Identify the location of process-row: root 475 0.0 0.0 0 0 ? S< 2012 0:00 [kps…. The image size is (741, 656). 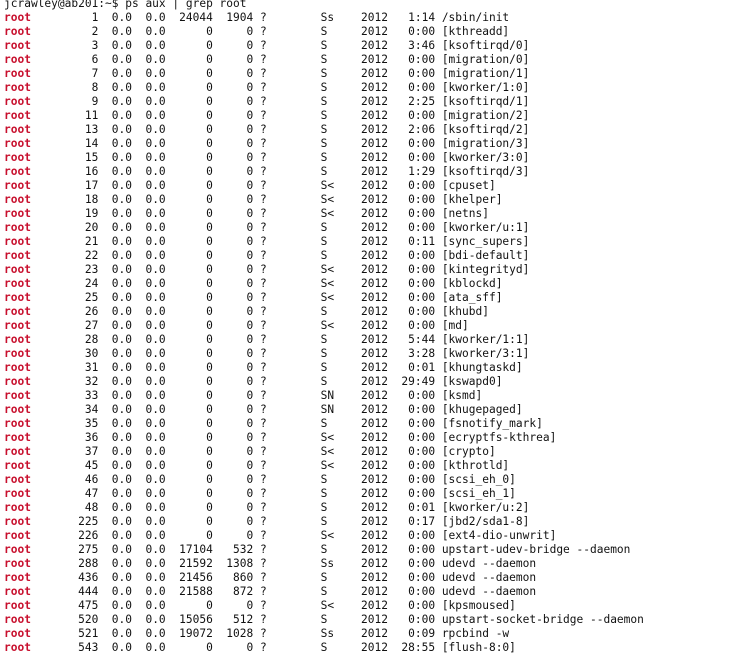
(372, 606).